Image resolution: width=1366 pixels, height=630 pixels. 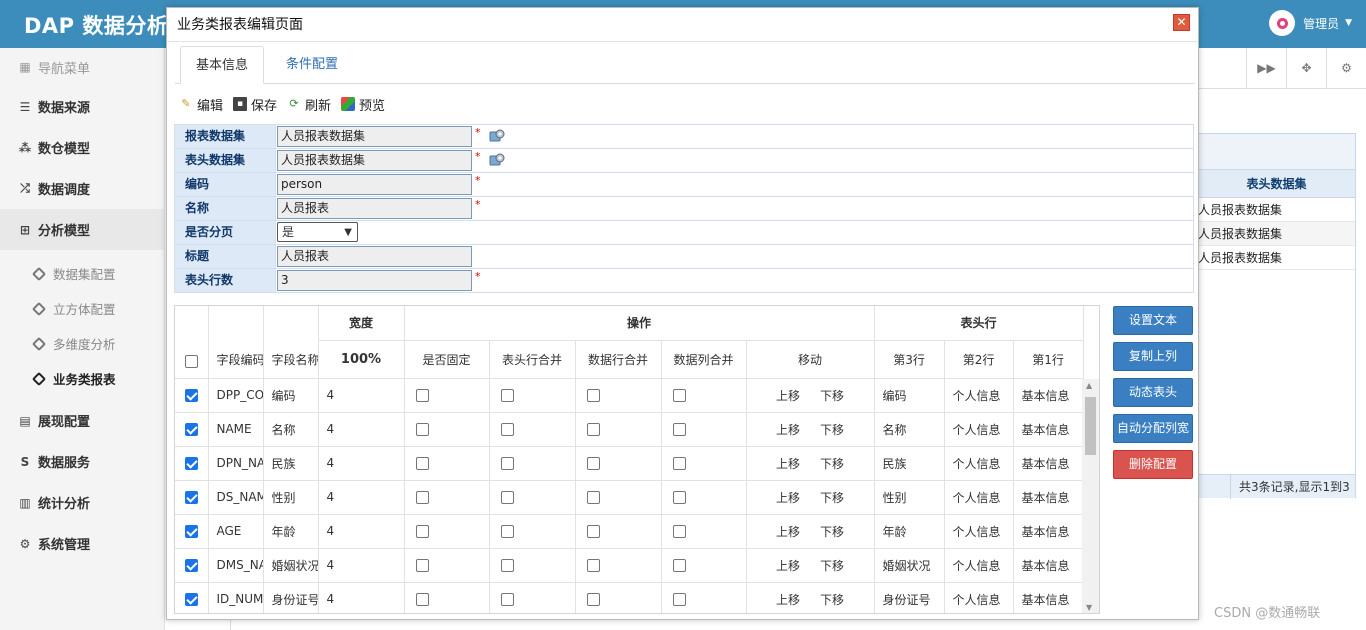 I want to click on tab-condition-config: 条件配置, so click(x=312, y=65).